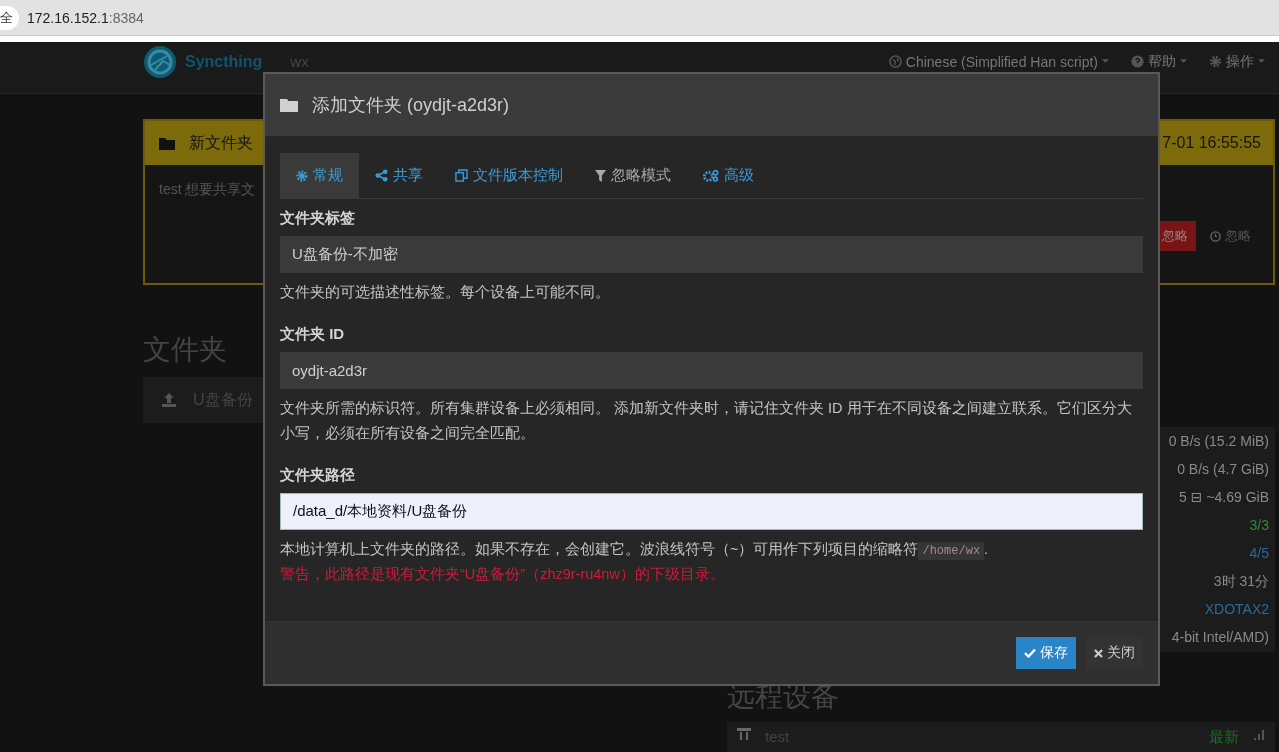 The image size is (1279, 752). Describe the element at coordinates (1030, 653) in the screenshot. I see `check-icon` at that location.